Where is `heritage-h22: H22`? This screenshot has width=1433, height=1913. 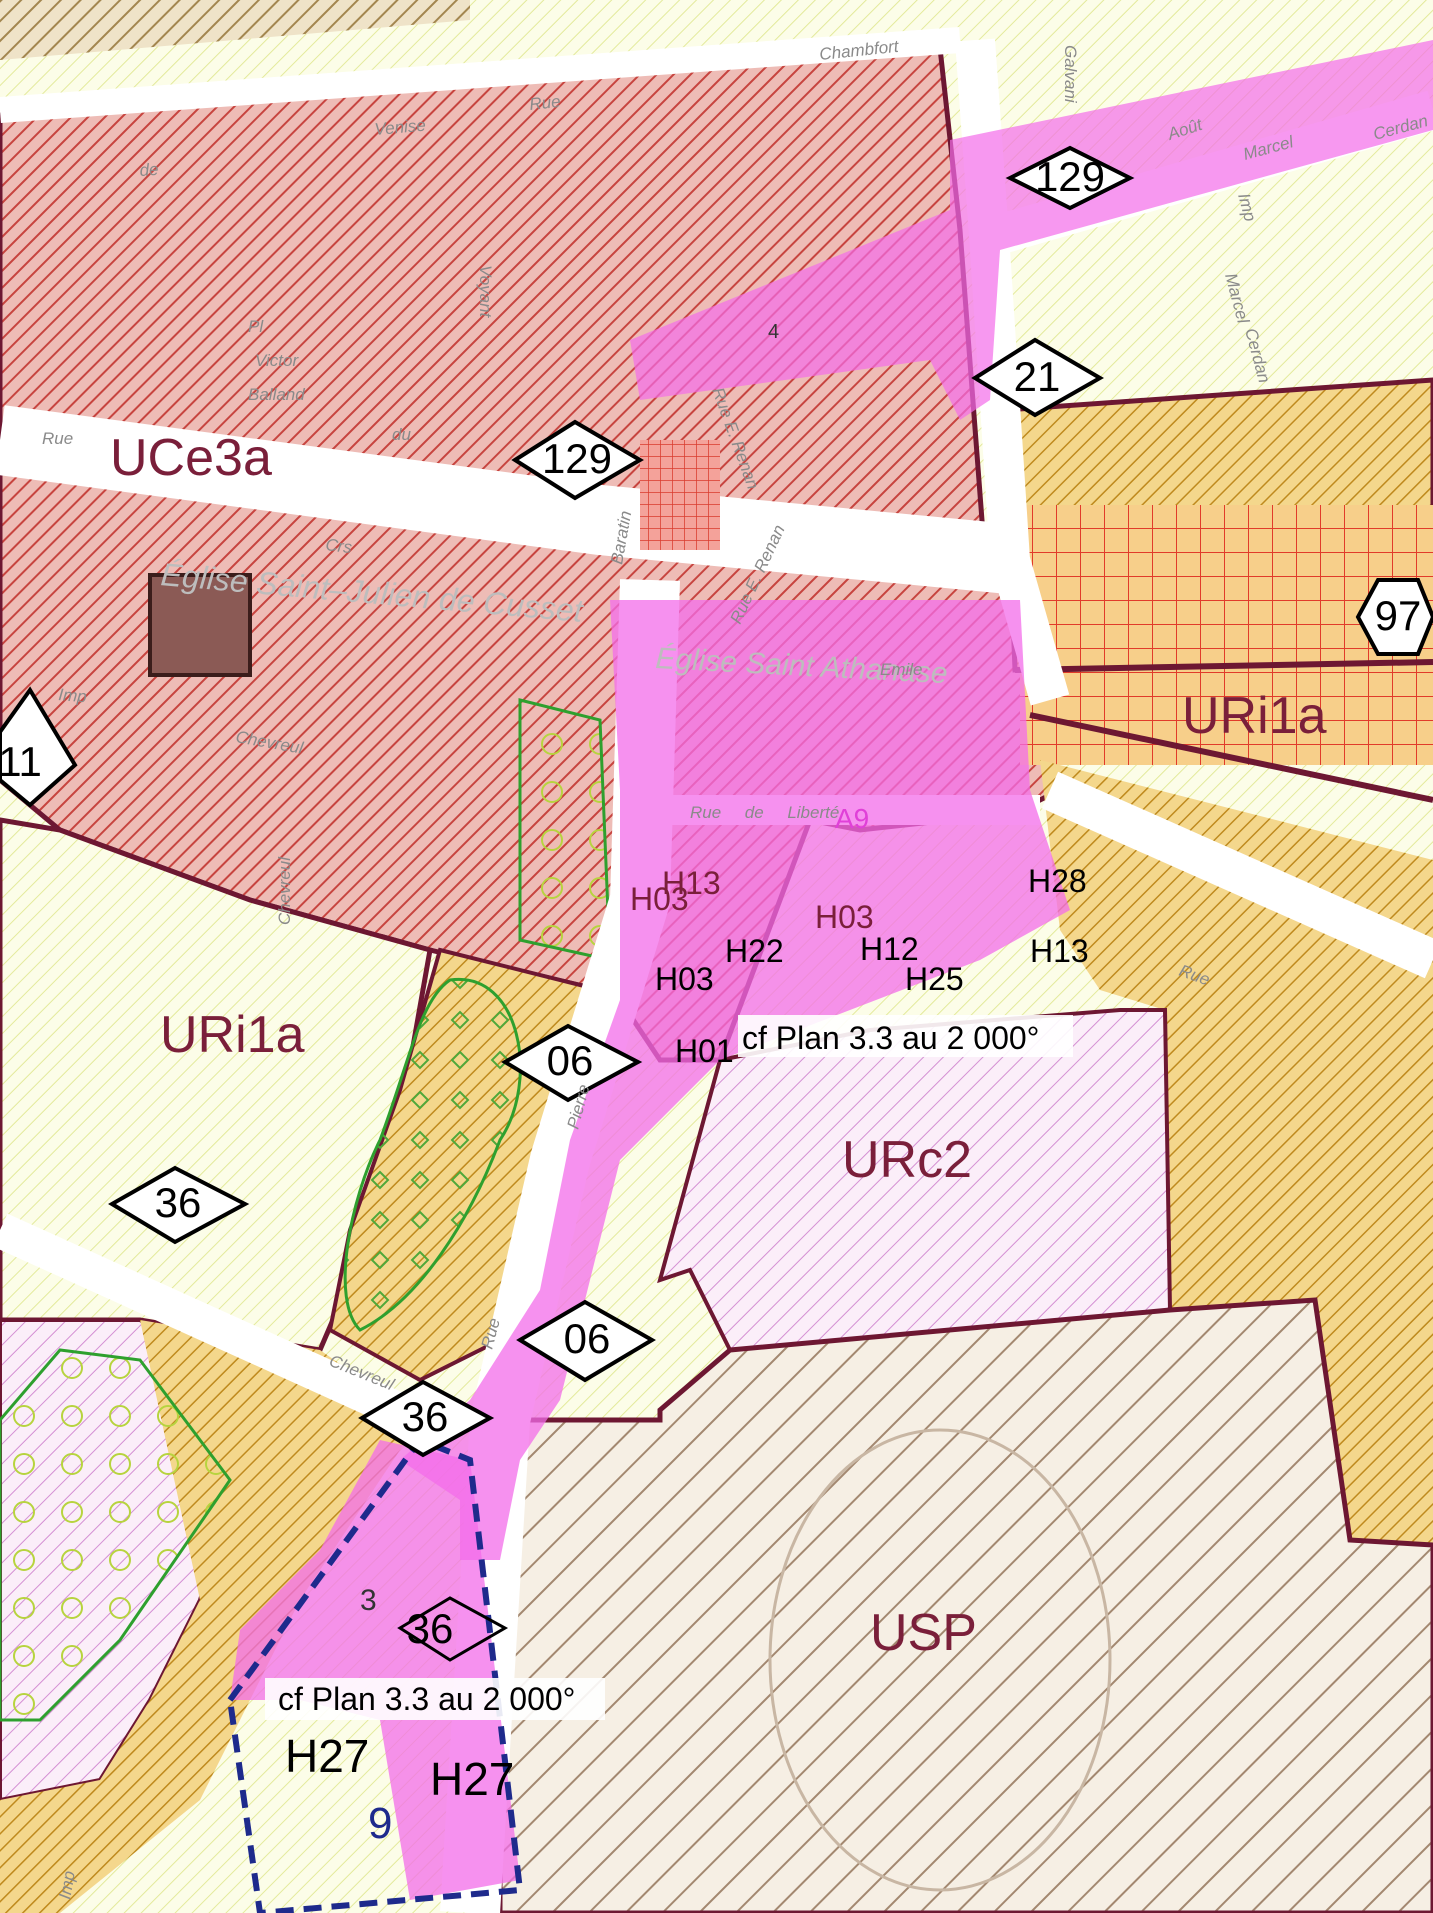 heritage-h22: H22 is located at coordinates (754, 951).